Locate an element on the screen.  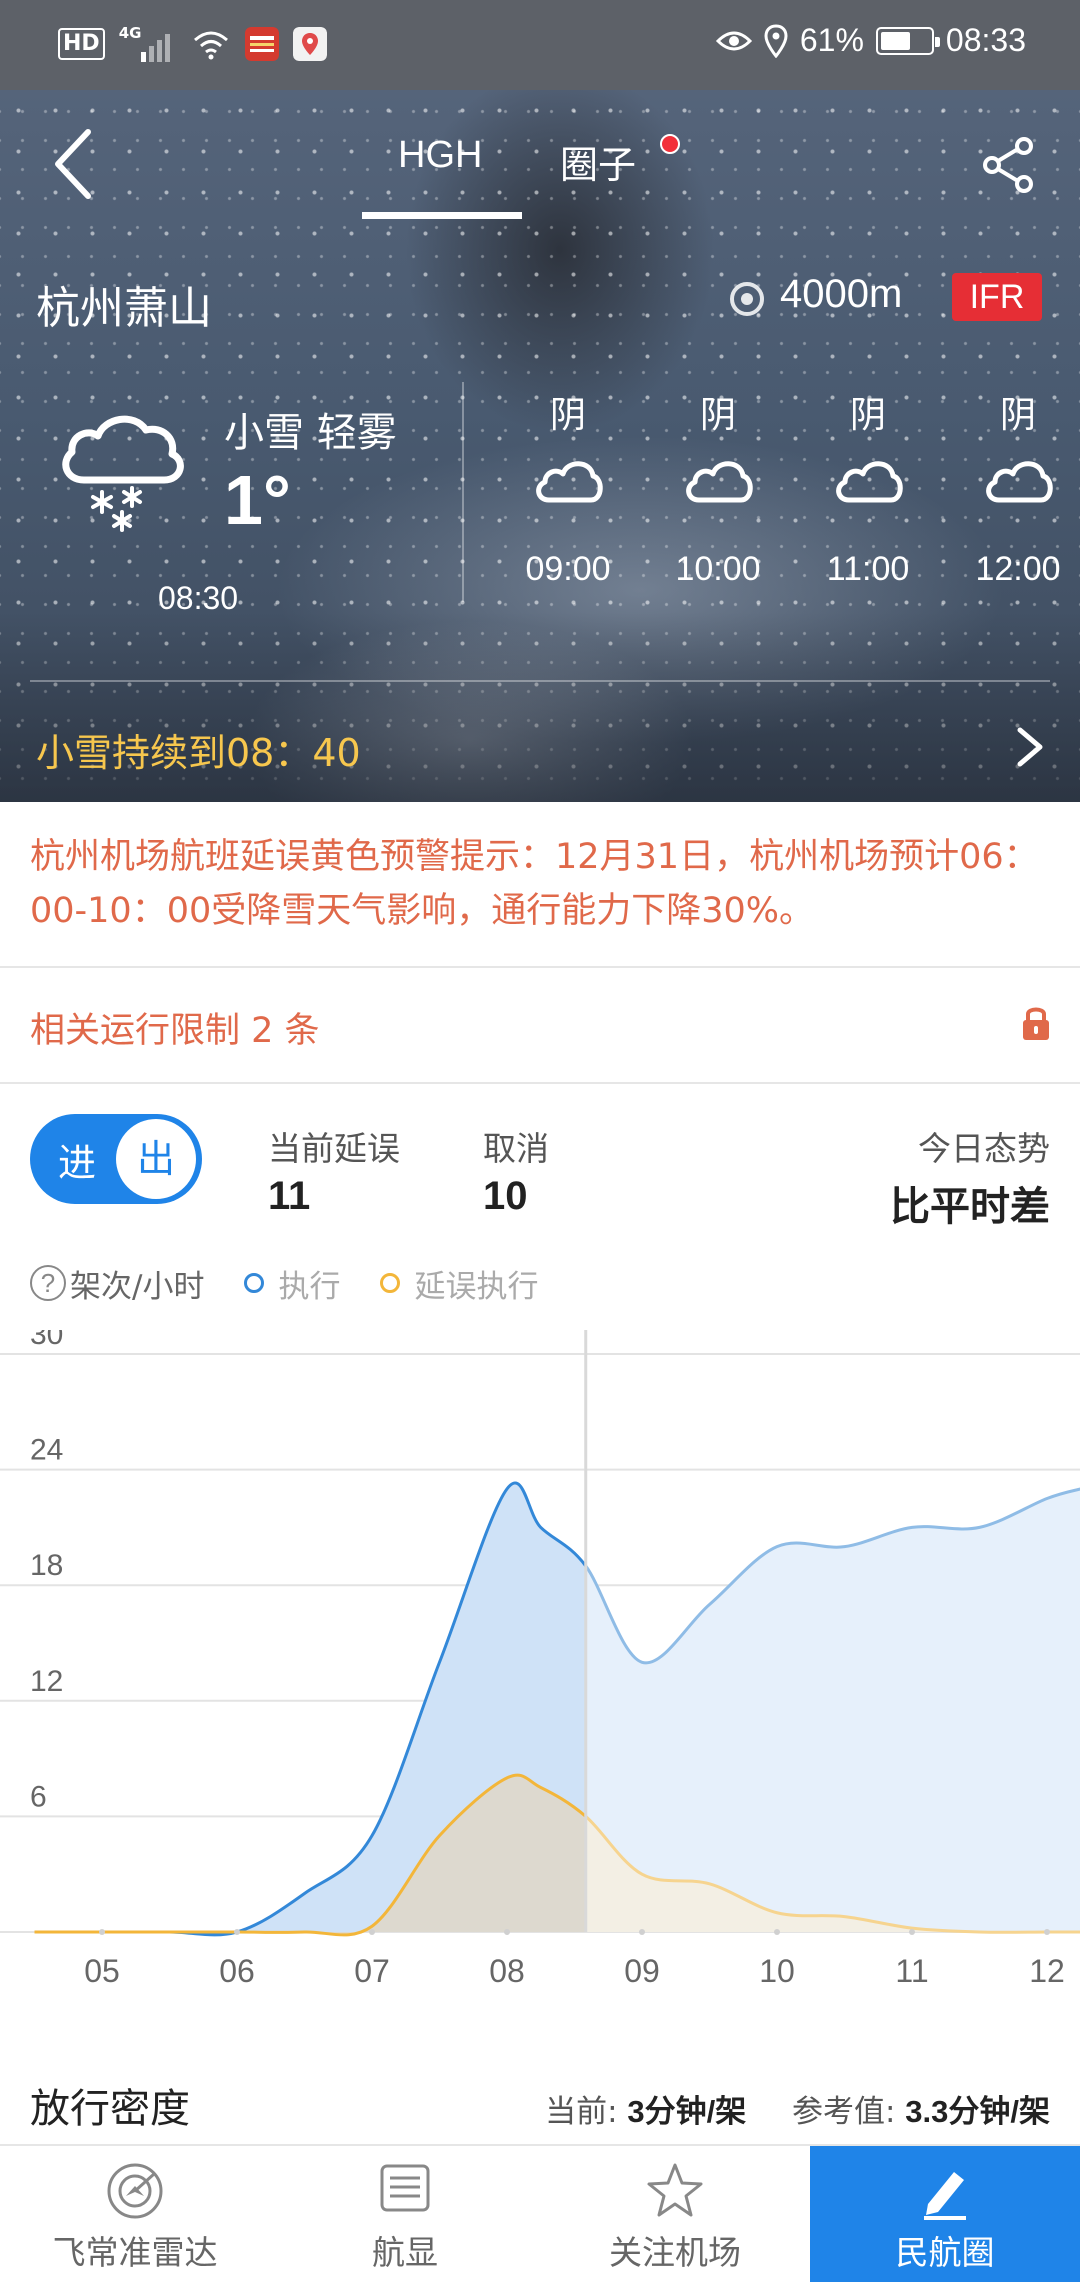
visibility-eye-icon is located at coordinates (747, 299).